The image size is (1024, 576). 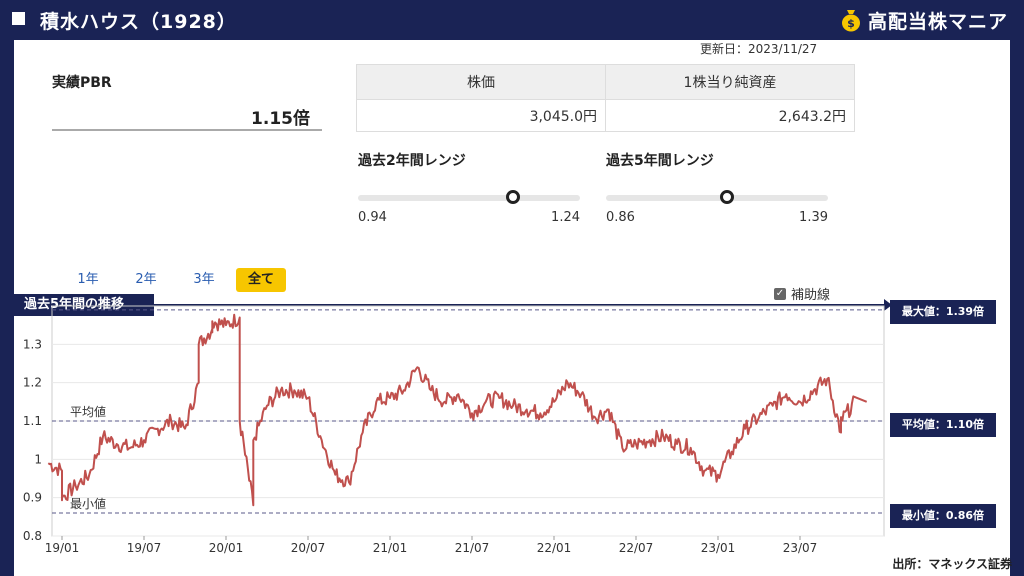 I want to click on table-row: 3,045.0円 2,643.2円, so click(x=605, y=115).